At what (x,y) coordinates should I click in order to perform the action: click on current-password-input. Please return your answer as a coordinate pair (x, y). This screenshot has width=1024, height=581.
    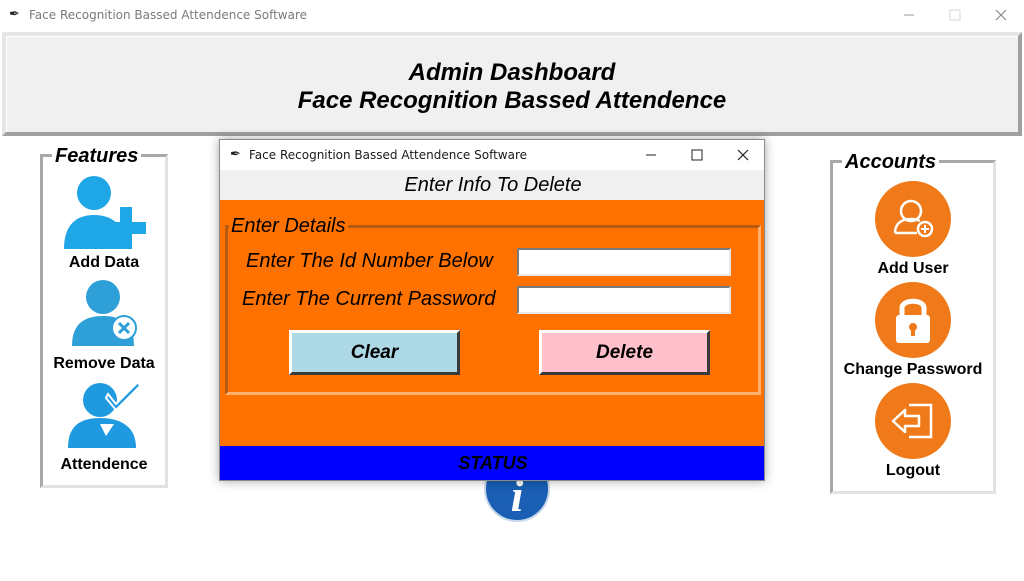
    Looking at the image, I should click on (624, 300).